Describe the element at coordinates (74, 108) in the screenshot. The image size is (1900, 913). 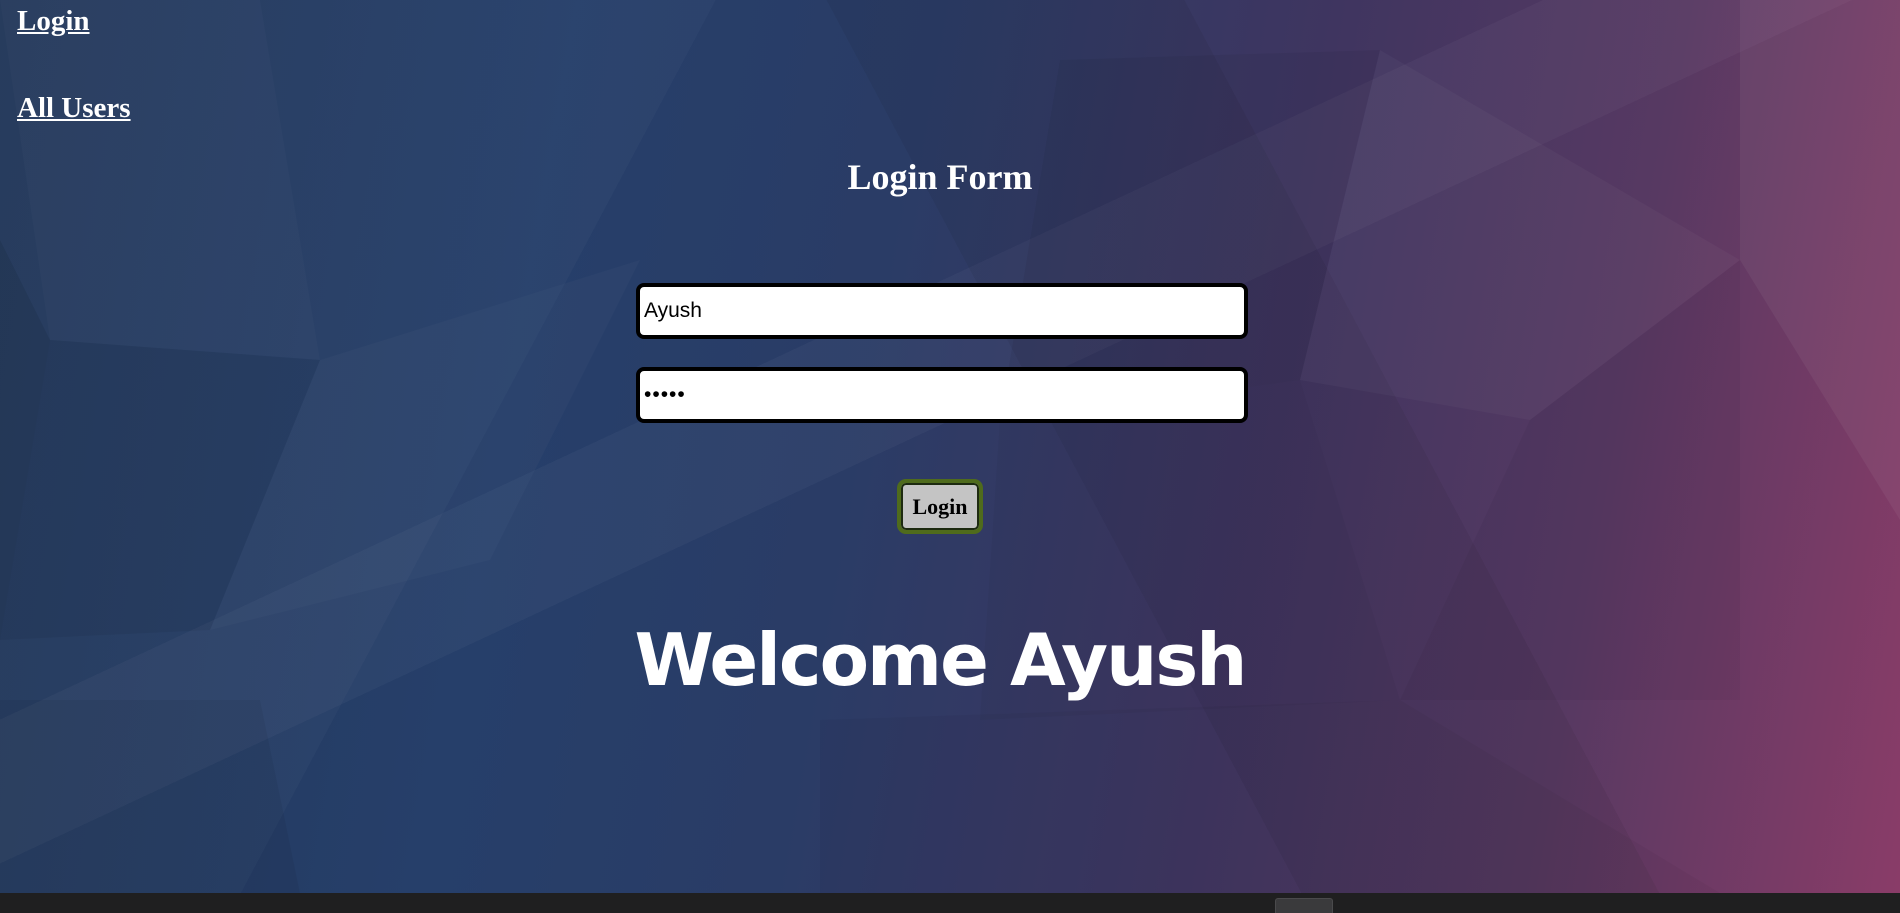
I see `nav-all-users-link: All Users` at that location.